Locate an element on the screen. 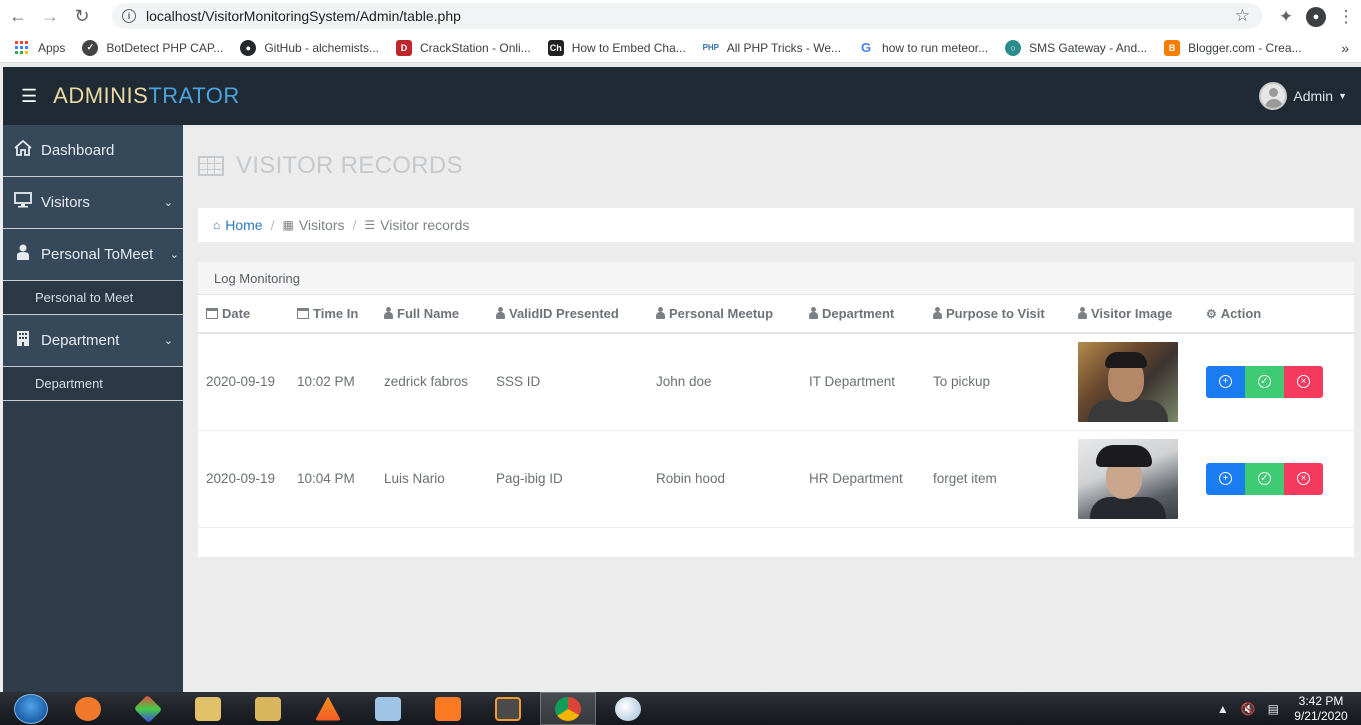 The width and height of the screenshot is (1361, 725). taskbar-app-xampp-icon is located at coordinates (448, 708).